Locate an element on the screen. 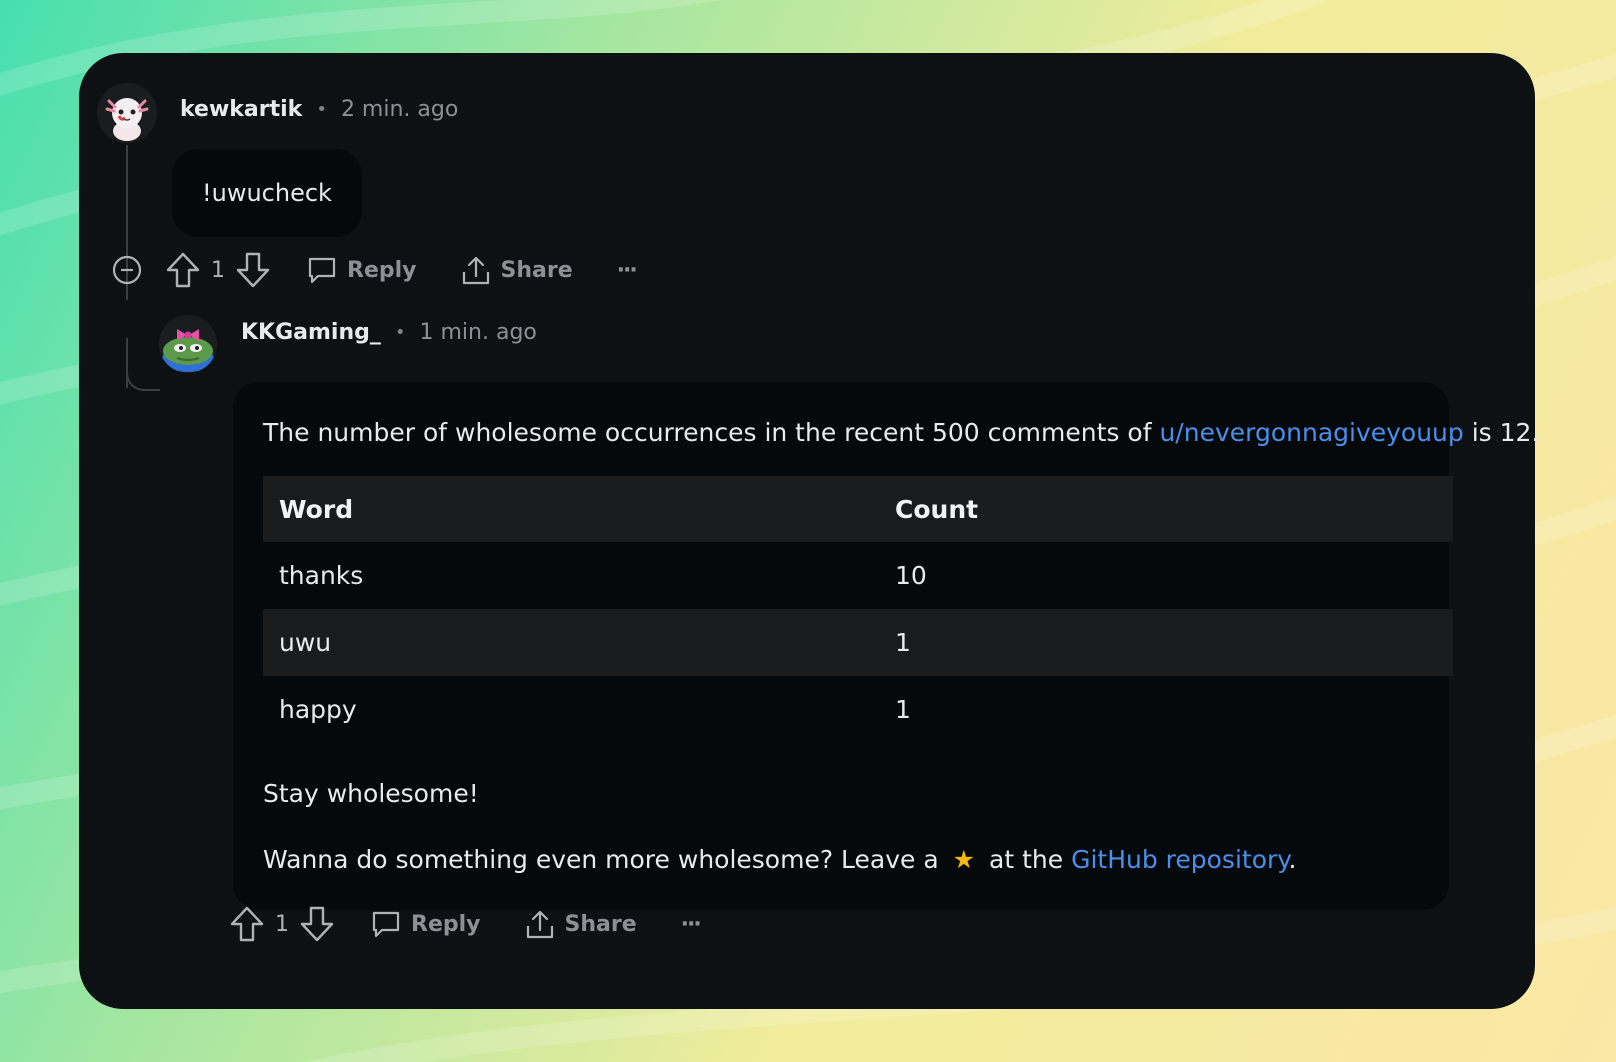 This screenshot has height=1062, width=1616. closing-paragraph: Stay wholesome! is located at coordinates (371, 793).